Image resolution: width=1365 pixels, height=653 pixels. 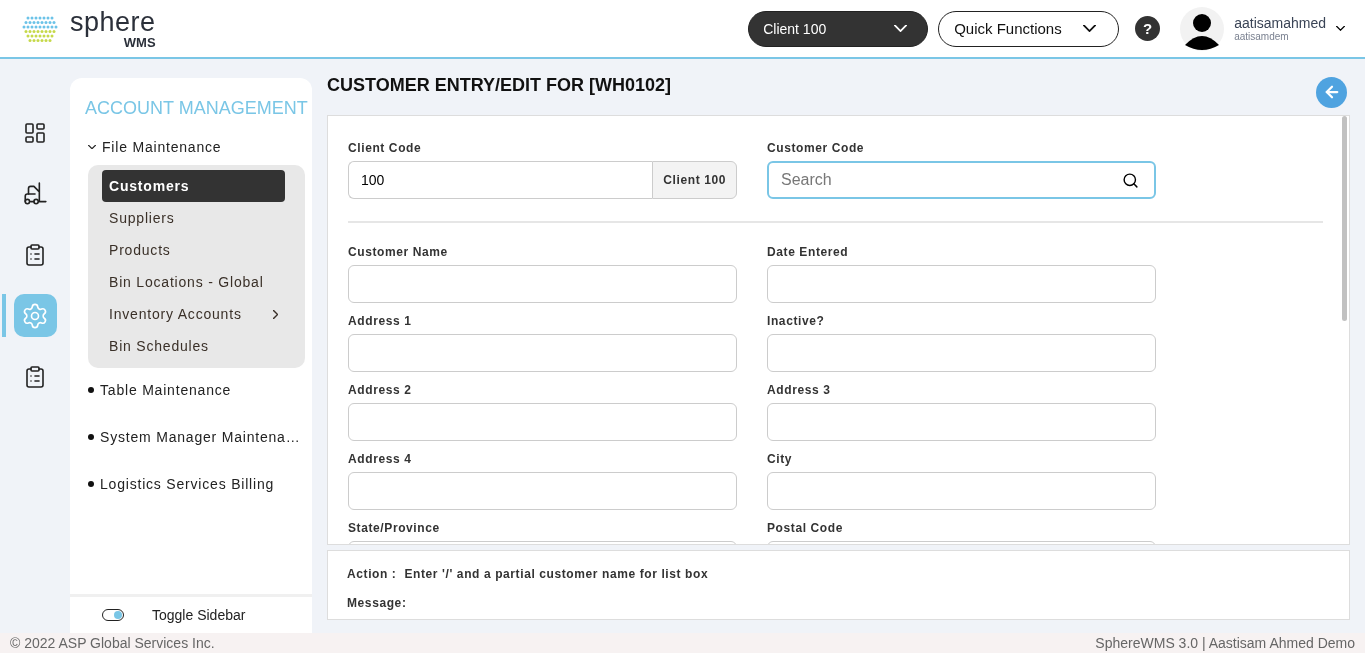 What do you see at coordinates (1280, 23) in the screenshot?
I see `user-name: aatisamahmed` at bounding box center [1280, 23].